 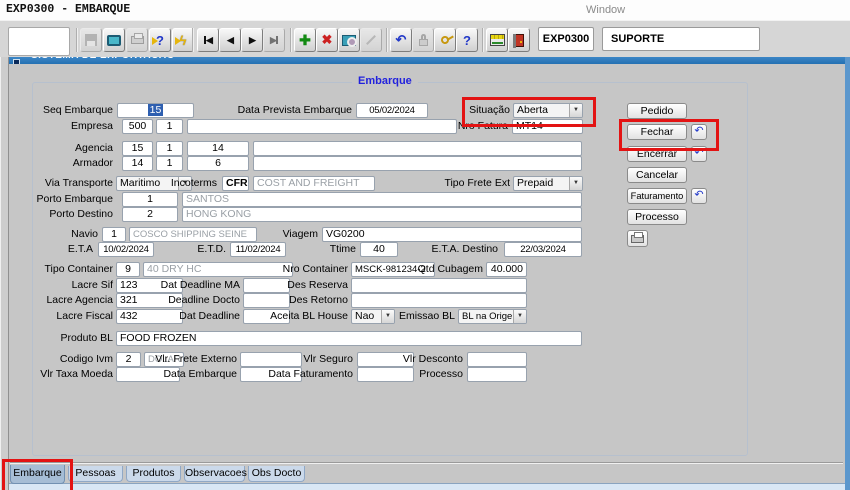 What do you see at coordinates (371, 40) in the screenshot?
I see `edit-wand-button` at bounding box center [371, 40].